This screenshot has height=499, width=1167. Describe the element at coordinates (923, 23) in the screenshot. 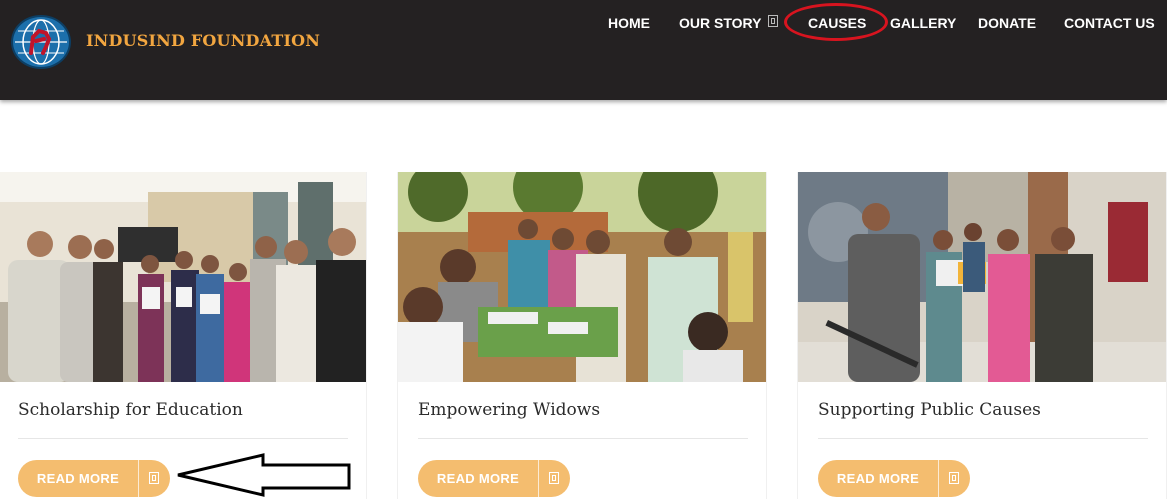

I see `nav-gallery: GALLERY` at that location.